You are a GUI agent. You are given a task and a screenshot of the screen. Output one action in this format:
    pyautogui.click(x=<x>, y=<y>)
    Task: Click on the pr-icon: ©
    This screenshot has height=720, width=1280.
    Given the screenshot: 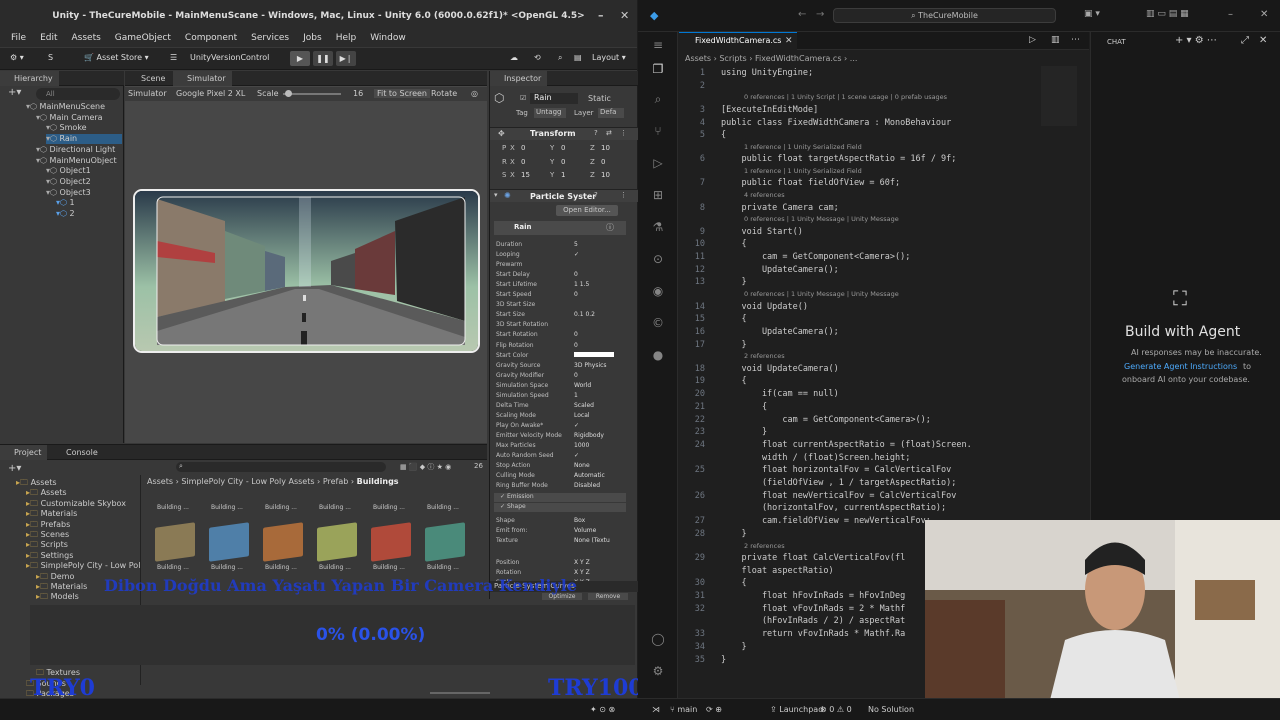 What is the action you would take?
    pyautogui.click(x=658, y=323)
    